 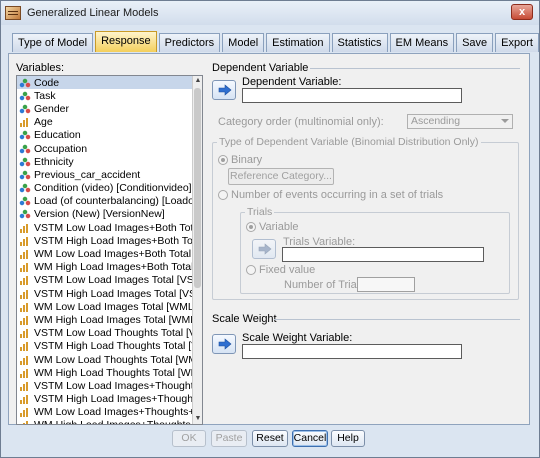 What do you see at coordinates (45, 95) in the screenshot?
I see `variable-label: Task` at bounding box center [45, 95].